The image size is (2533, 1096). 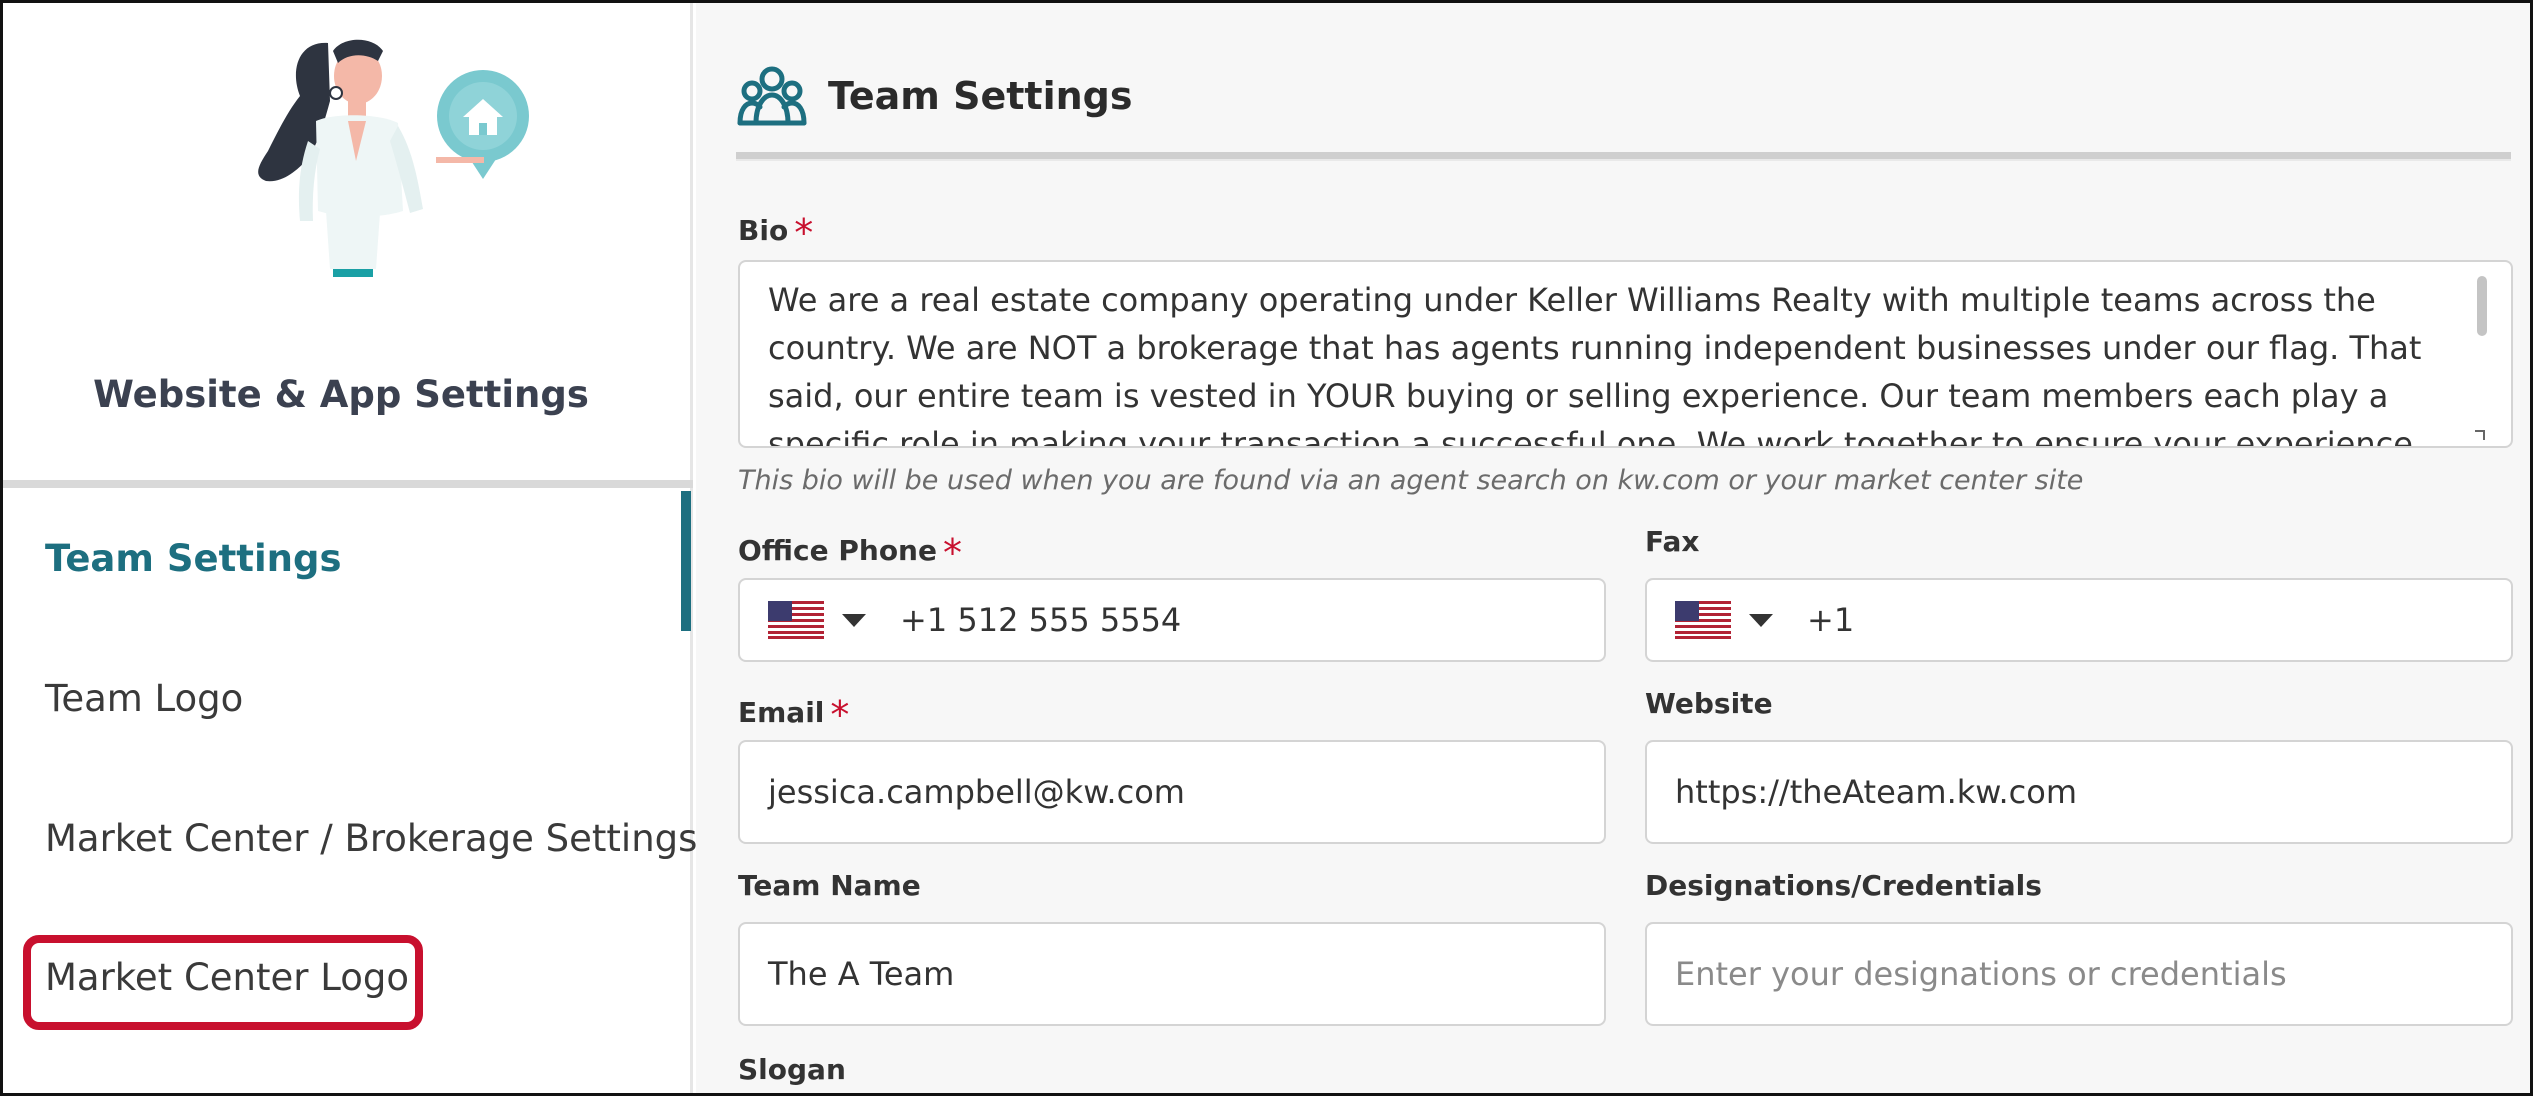 I want to click on agent-illustration, so click(x=393, y=158).